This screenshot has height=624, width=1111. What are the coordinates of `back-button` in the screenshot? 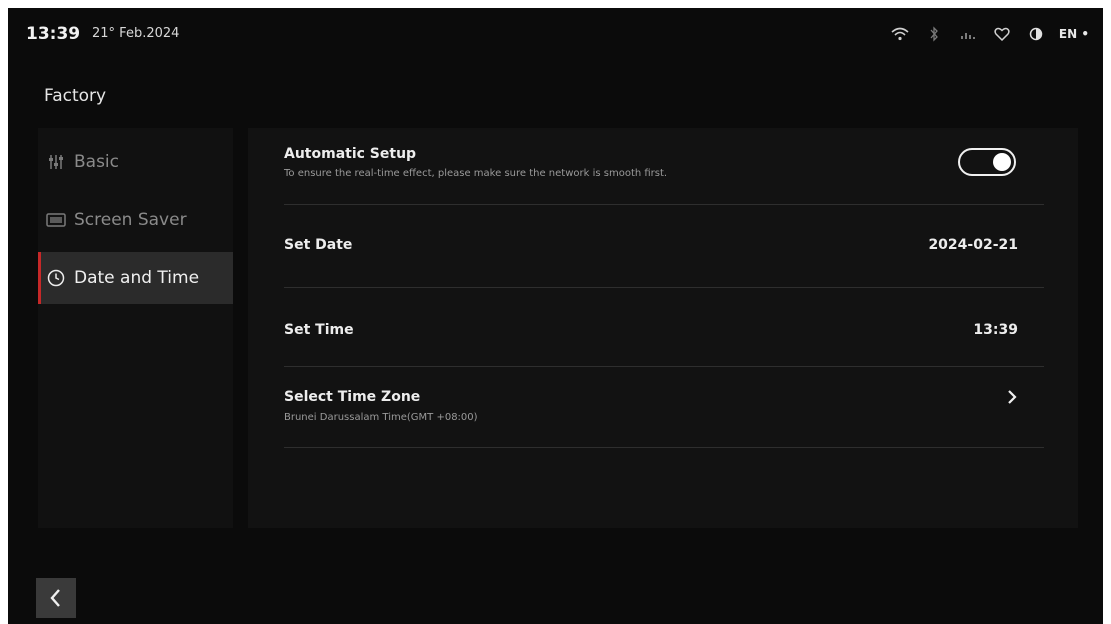 It's located at (56, 598).